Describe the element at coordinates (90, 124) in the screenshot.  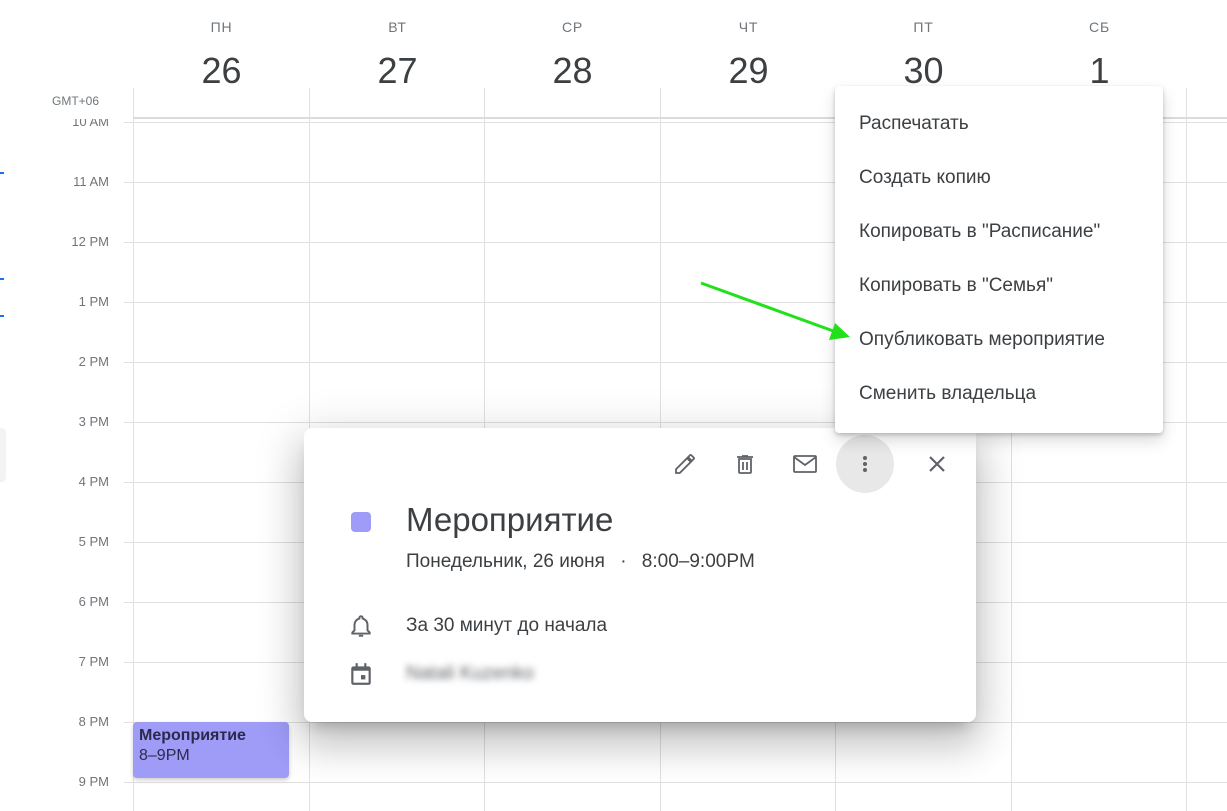
I see `hour-label: 10 AM` at that location.